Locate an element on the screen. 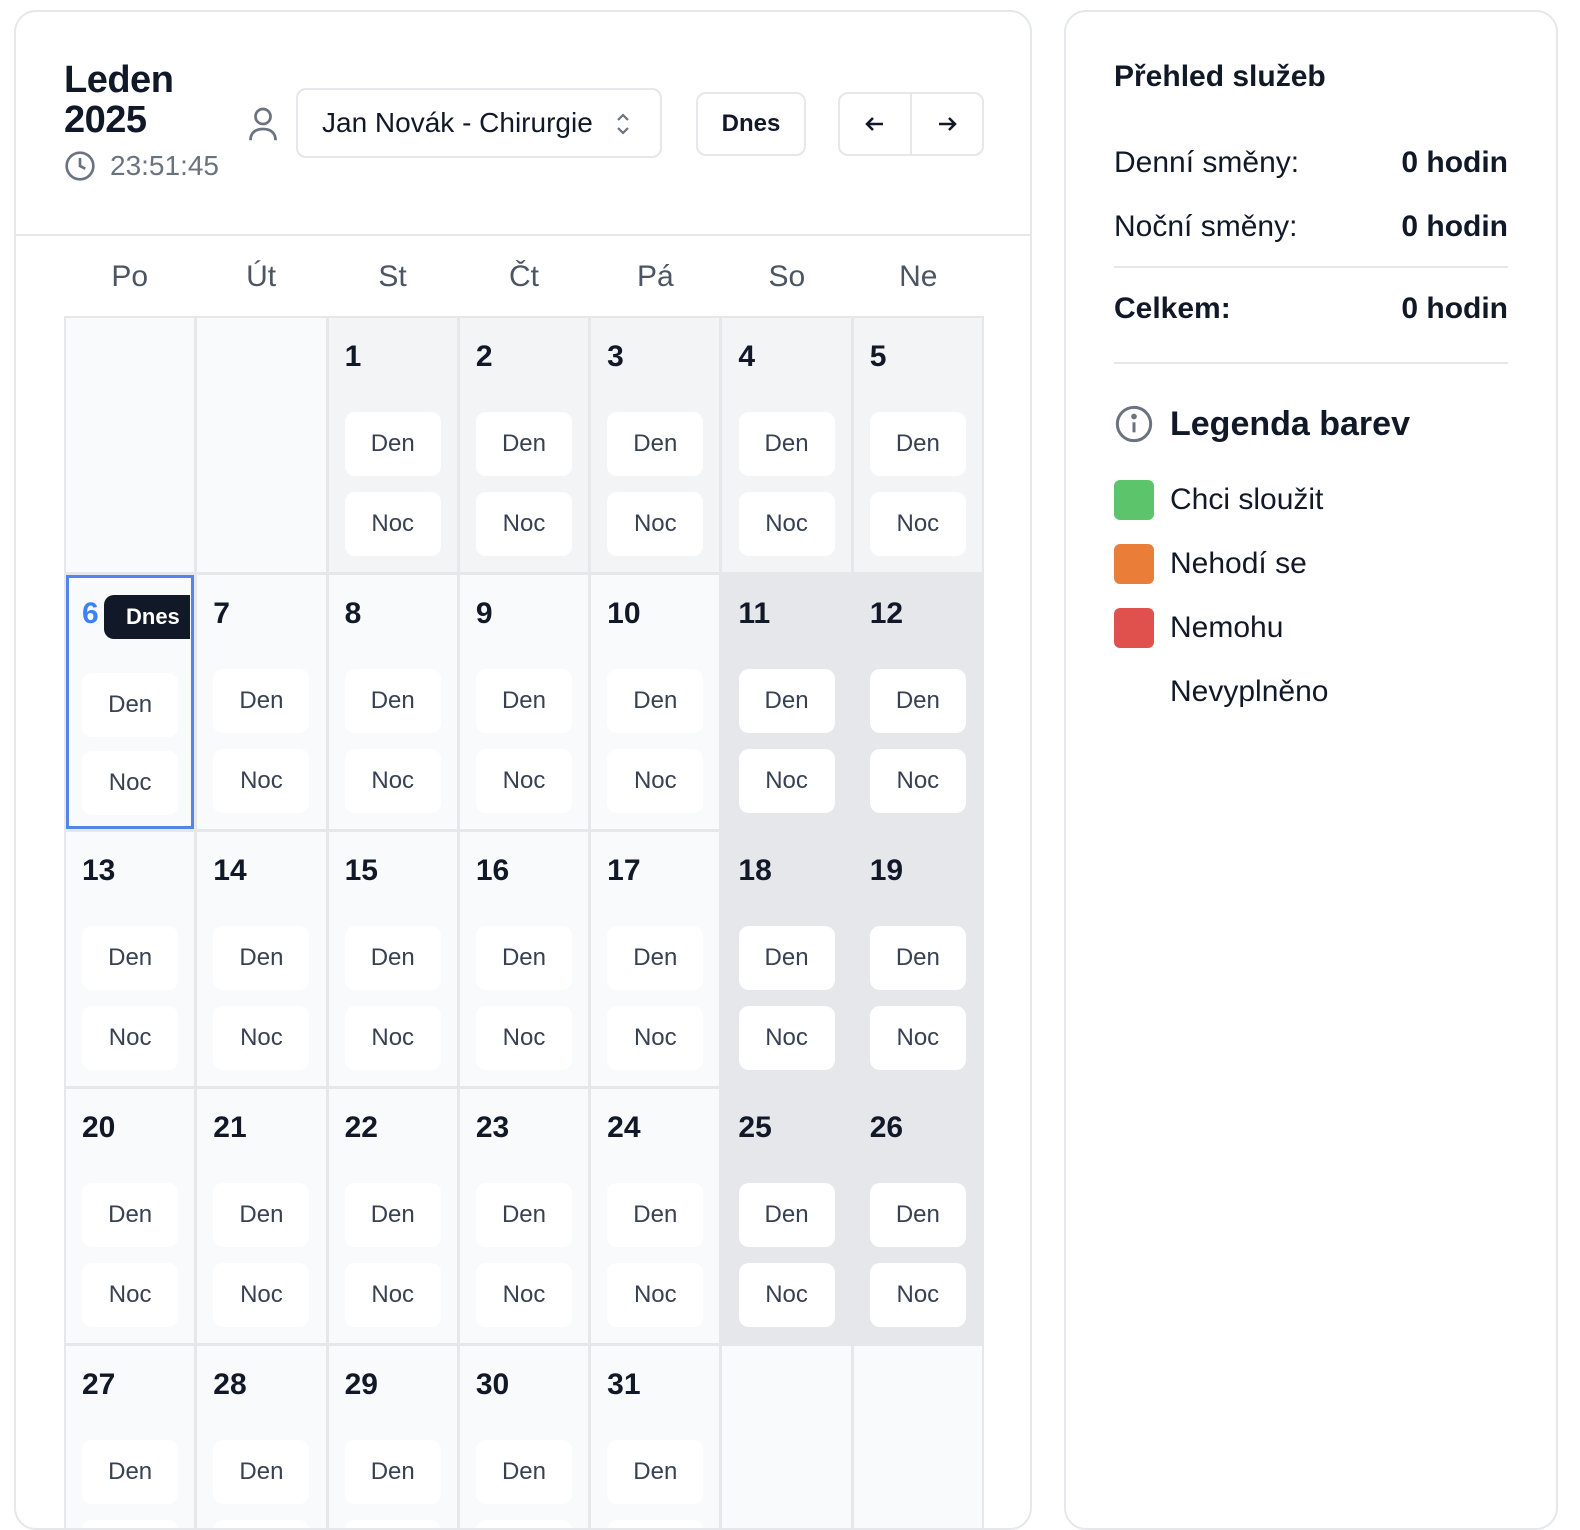  month-title: Leden 2025 is located at coordinates (119, 100).